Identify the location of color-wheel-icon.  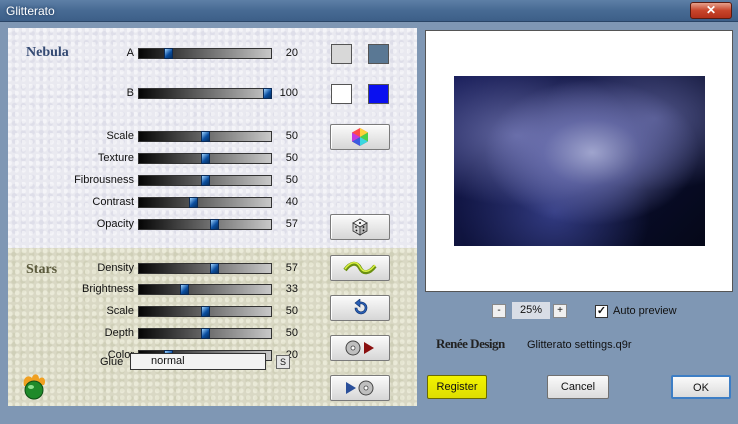
(360, 137).